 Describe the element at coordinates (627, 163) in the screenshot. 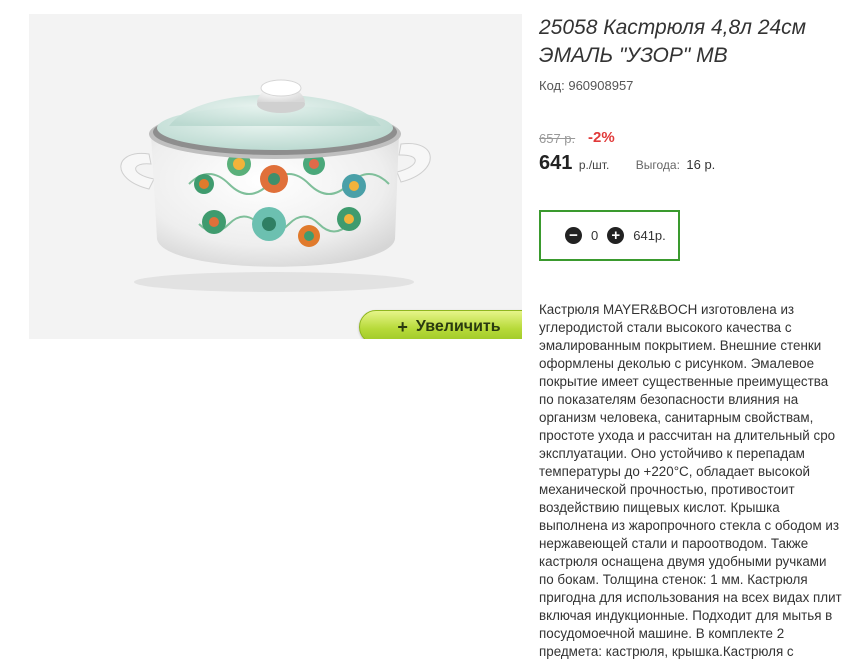

I see `price-row: 641 р./шт. Выгода: 16 р.` at that location.